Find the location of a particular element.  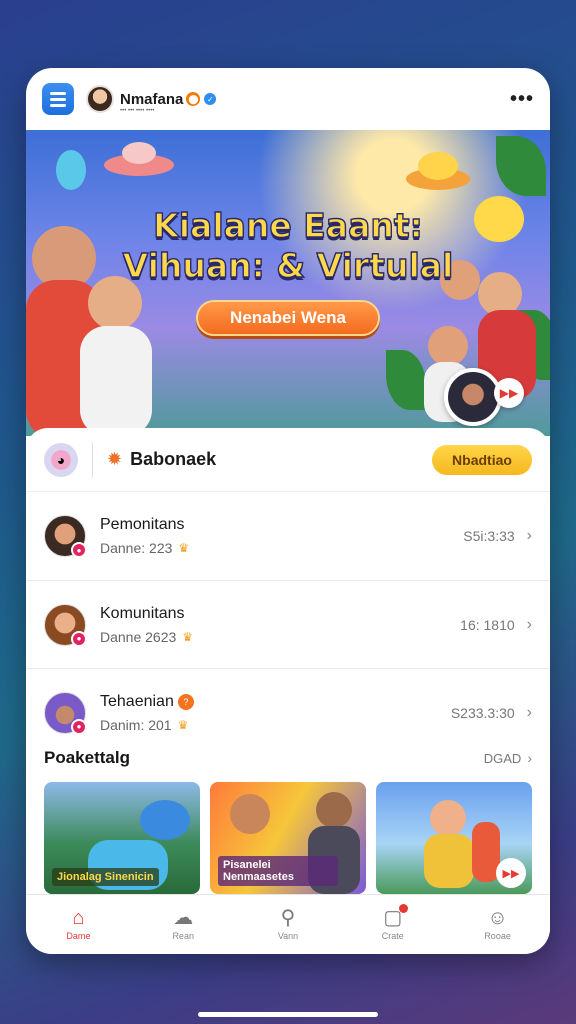

section-header: Poakettalg DGAD › is located at coordinates (288, 758).